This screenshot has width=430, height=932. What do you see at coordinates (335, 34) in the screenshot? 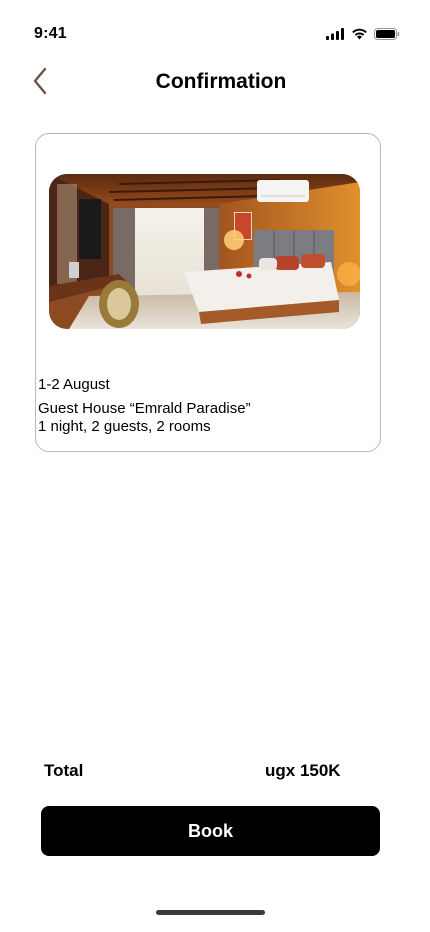
I see `signal-icon` at bounding box center [335, 34].